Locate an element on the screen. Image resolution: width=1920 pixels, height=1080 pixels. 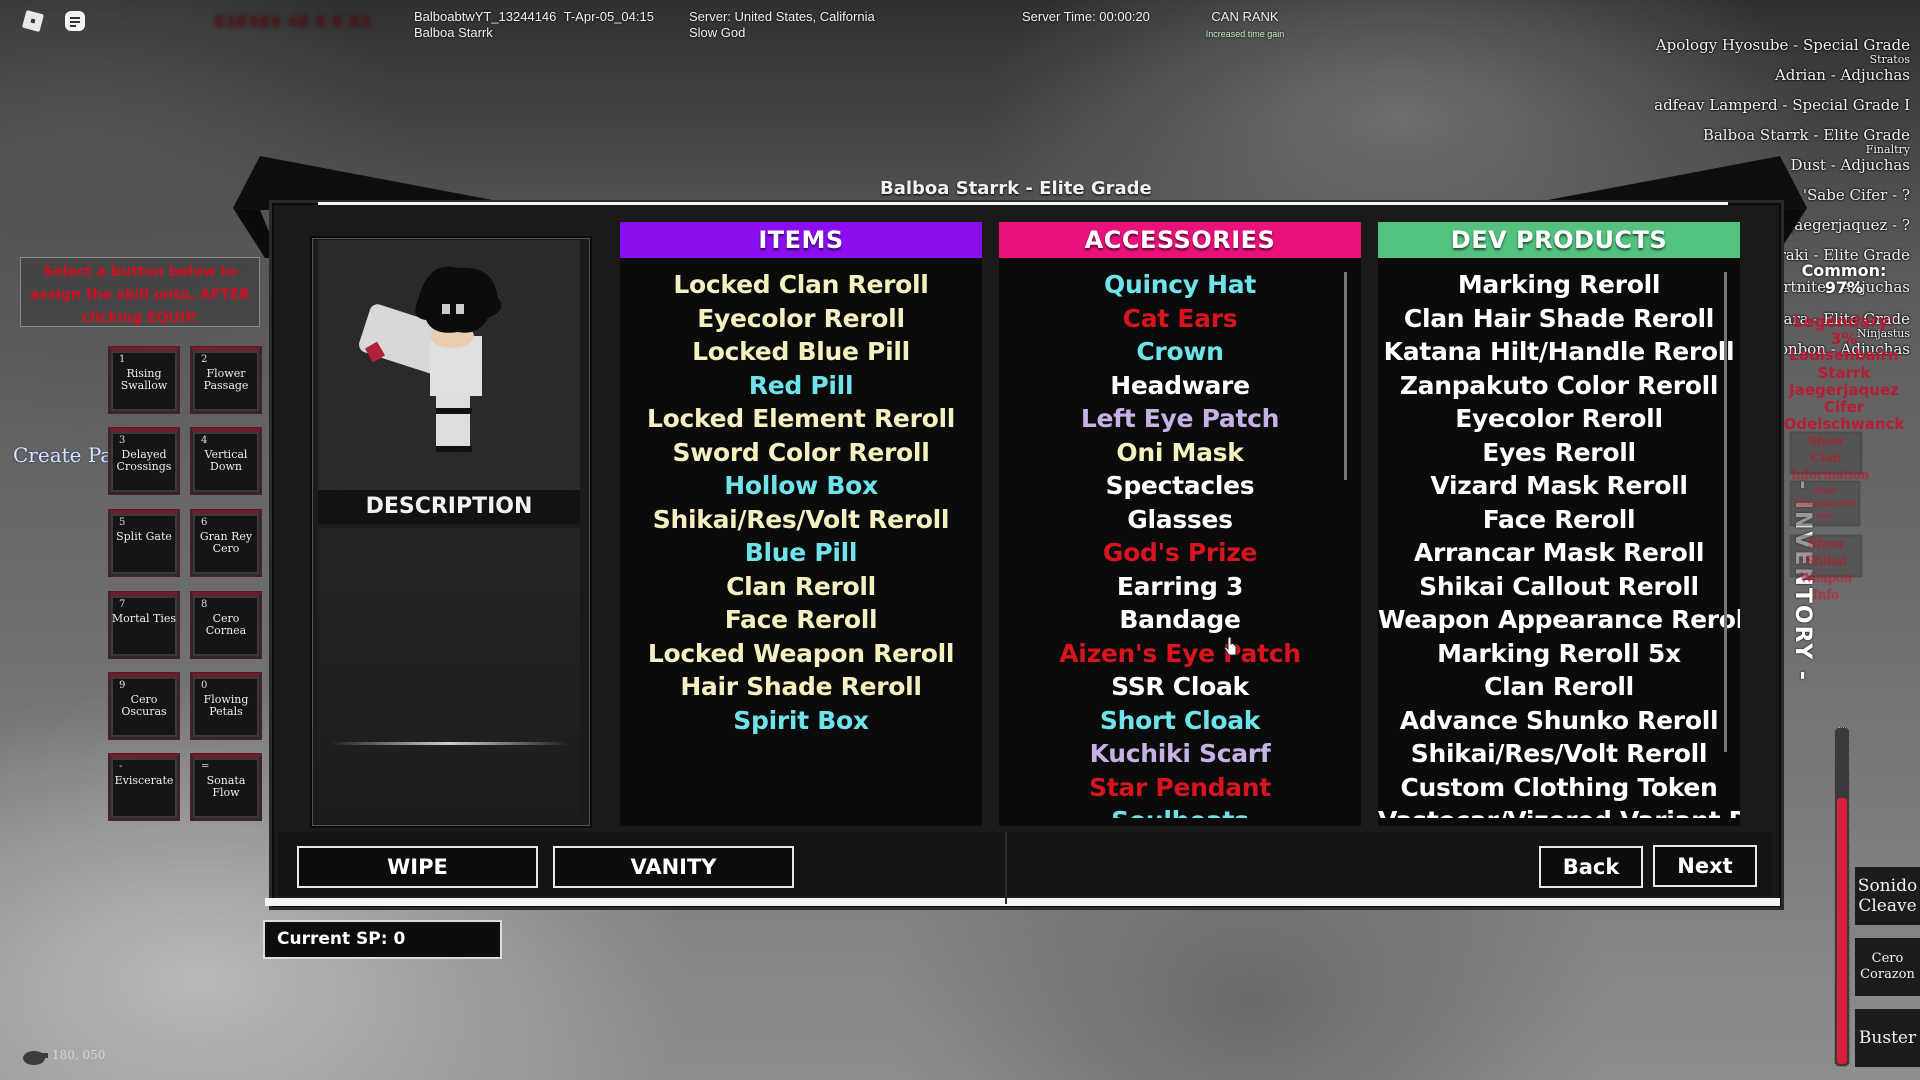
list-item: Glasses is located at coordinates (1180, 520).